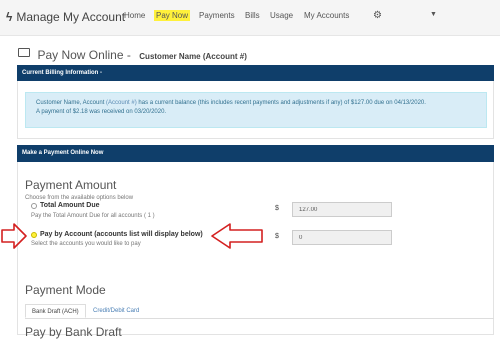  What do you see at coordinates (55, 311) in the screenshot?
I see `tab-bank-draft: Bank Draft (ACH)` at bounding box center [55, 311].